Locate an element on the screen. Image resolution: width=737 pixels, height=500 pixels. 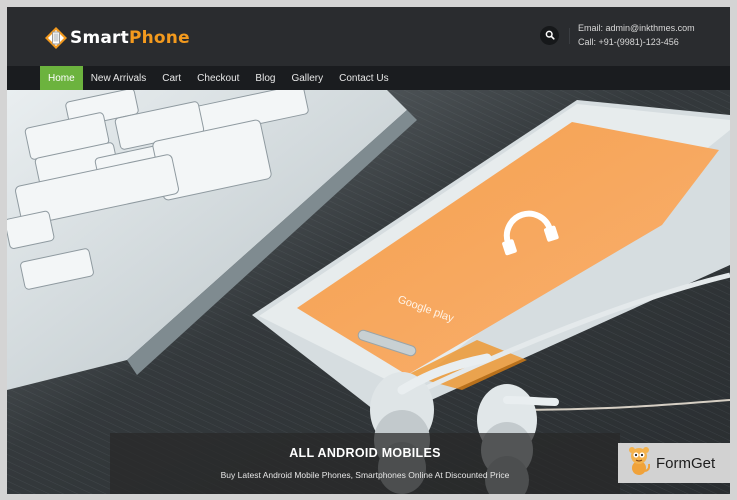
logo-text-phone: Phone is located at coordinates (159, 38).